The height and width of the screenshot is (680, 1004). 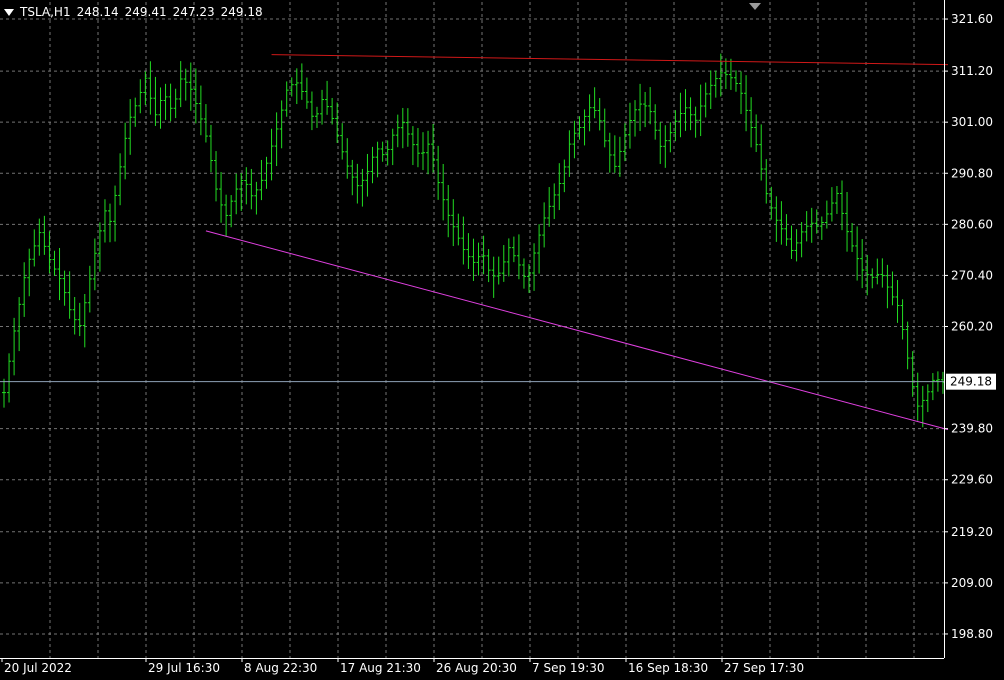 I want to click on price-tick-label: 239.80, so click(x=972, y=429).